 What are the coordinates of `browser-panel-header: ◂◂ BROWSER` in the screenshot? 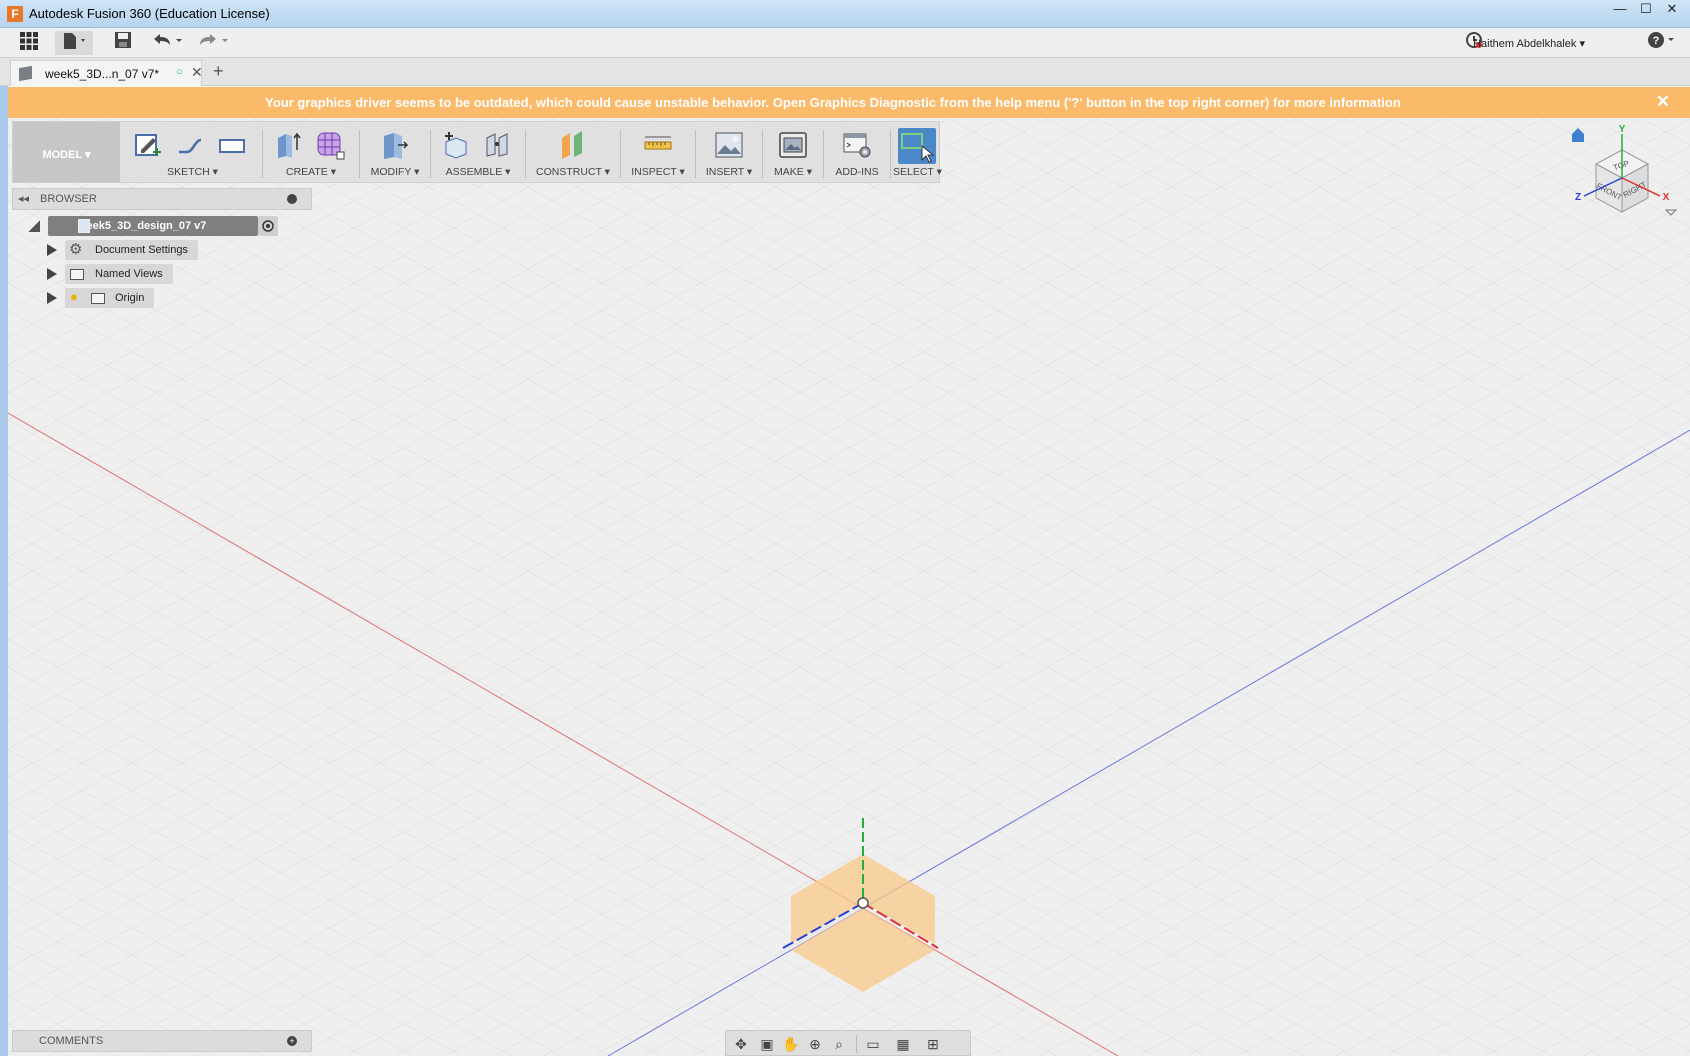 It's located at (162, 199).